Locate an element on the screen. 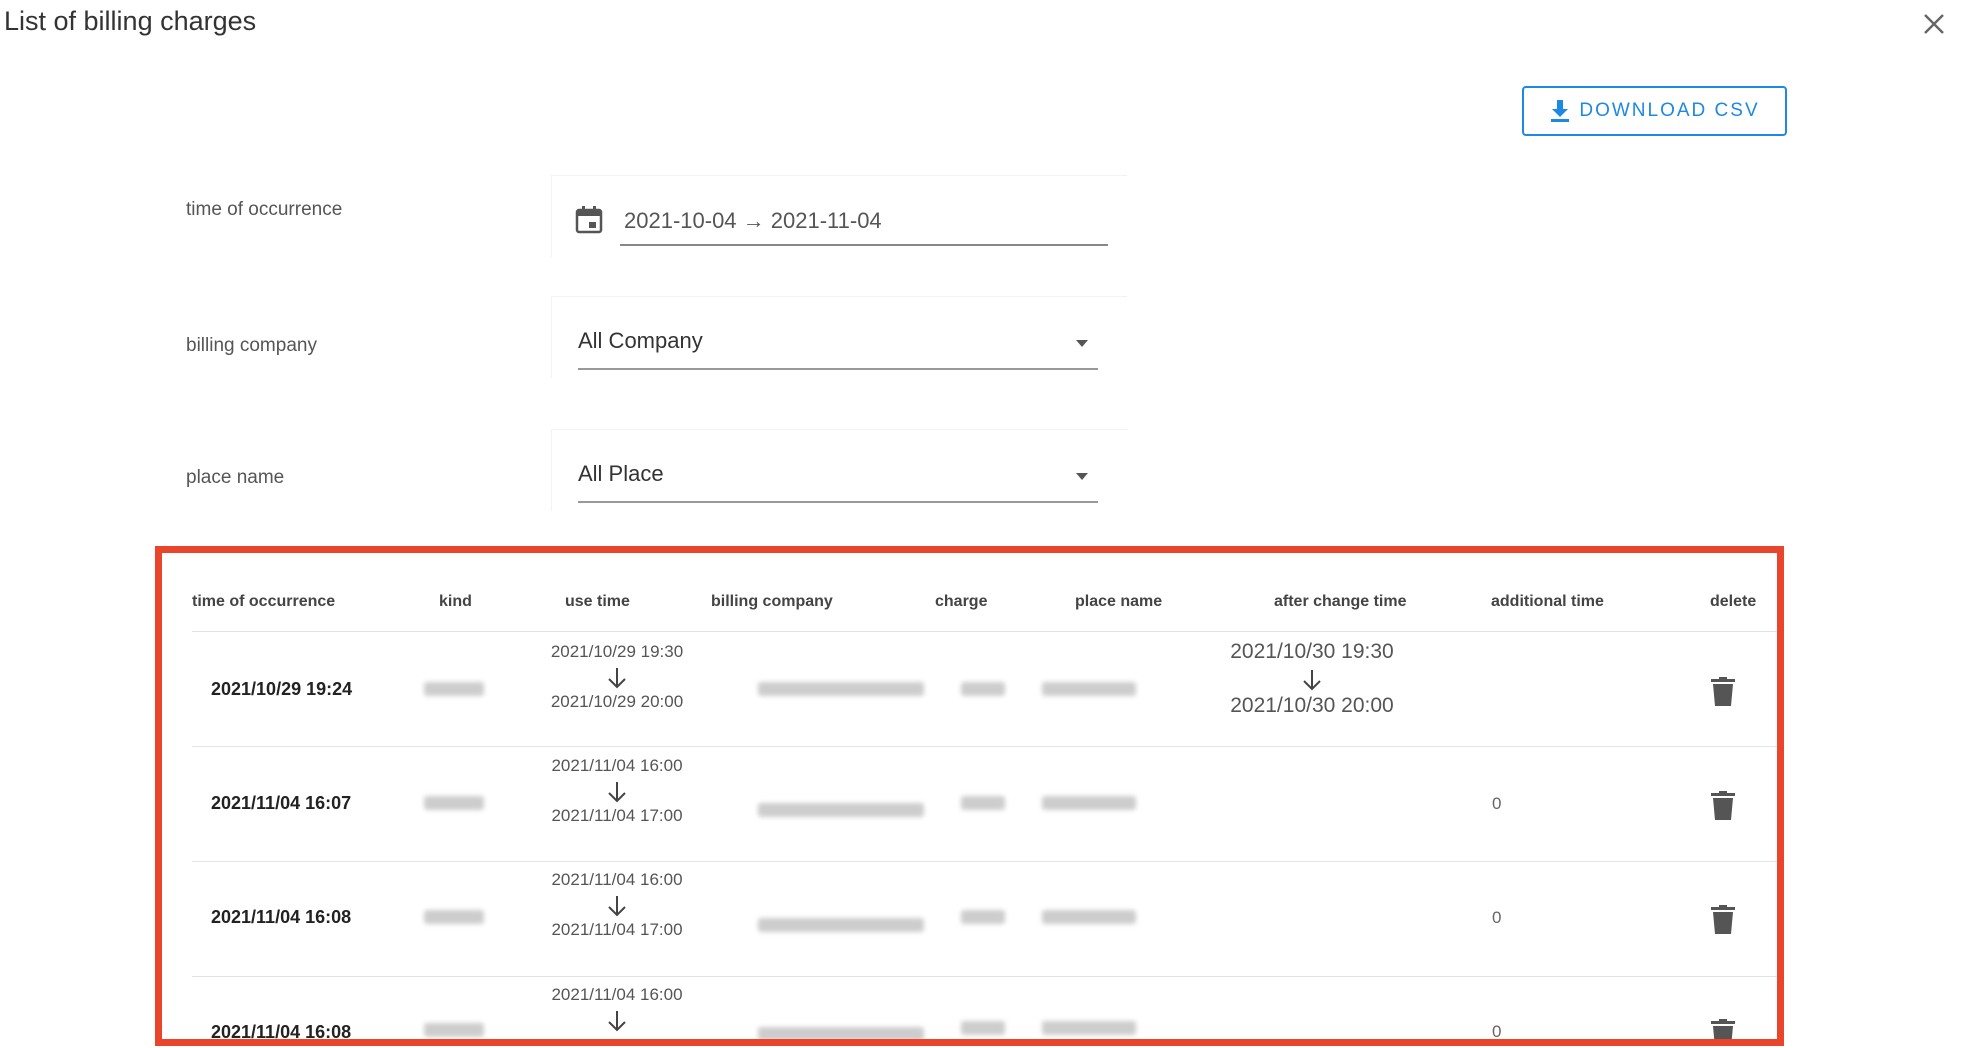 The height and width of the screenshot is (1048, 1964). after-change-time: 2021/10/30 19:30 2021/10/30 20:00 is located at coordinates (1312, 680).